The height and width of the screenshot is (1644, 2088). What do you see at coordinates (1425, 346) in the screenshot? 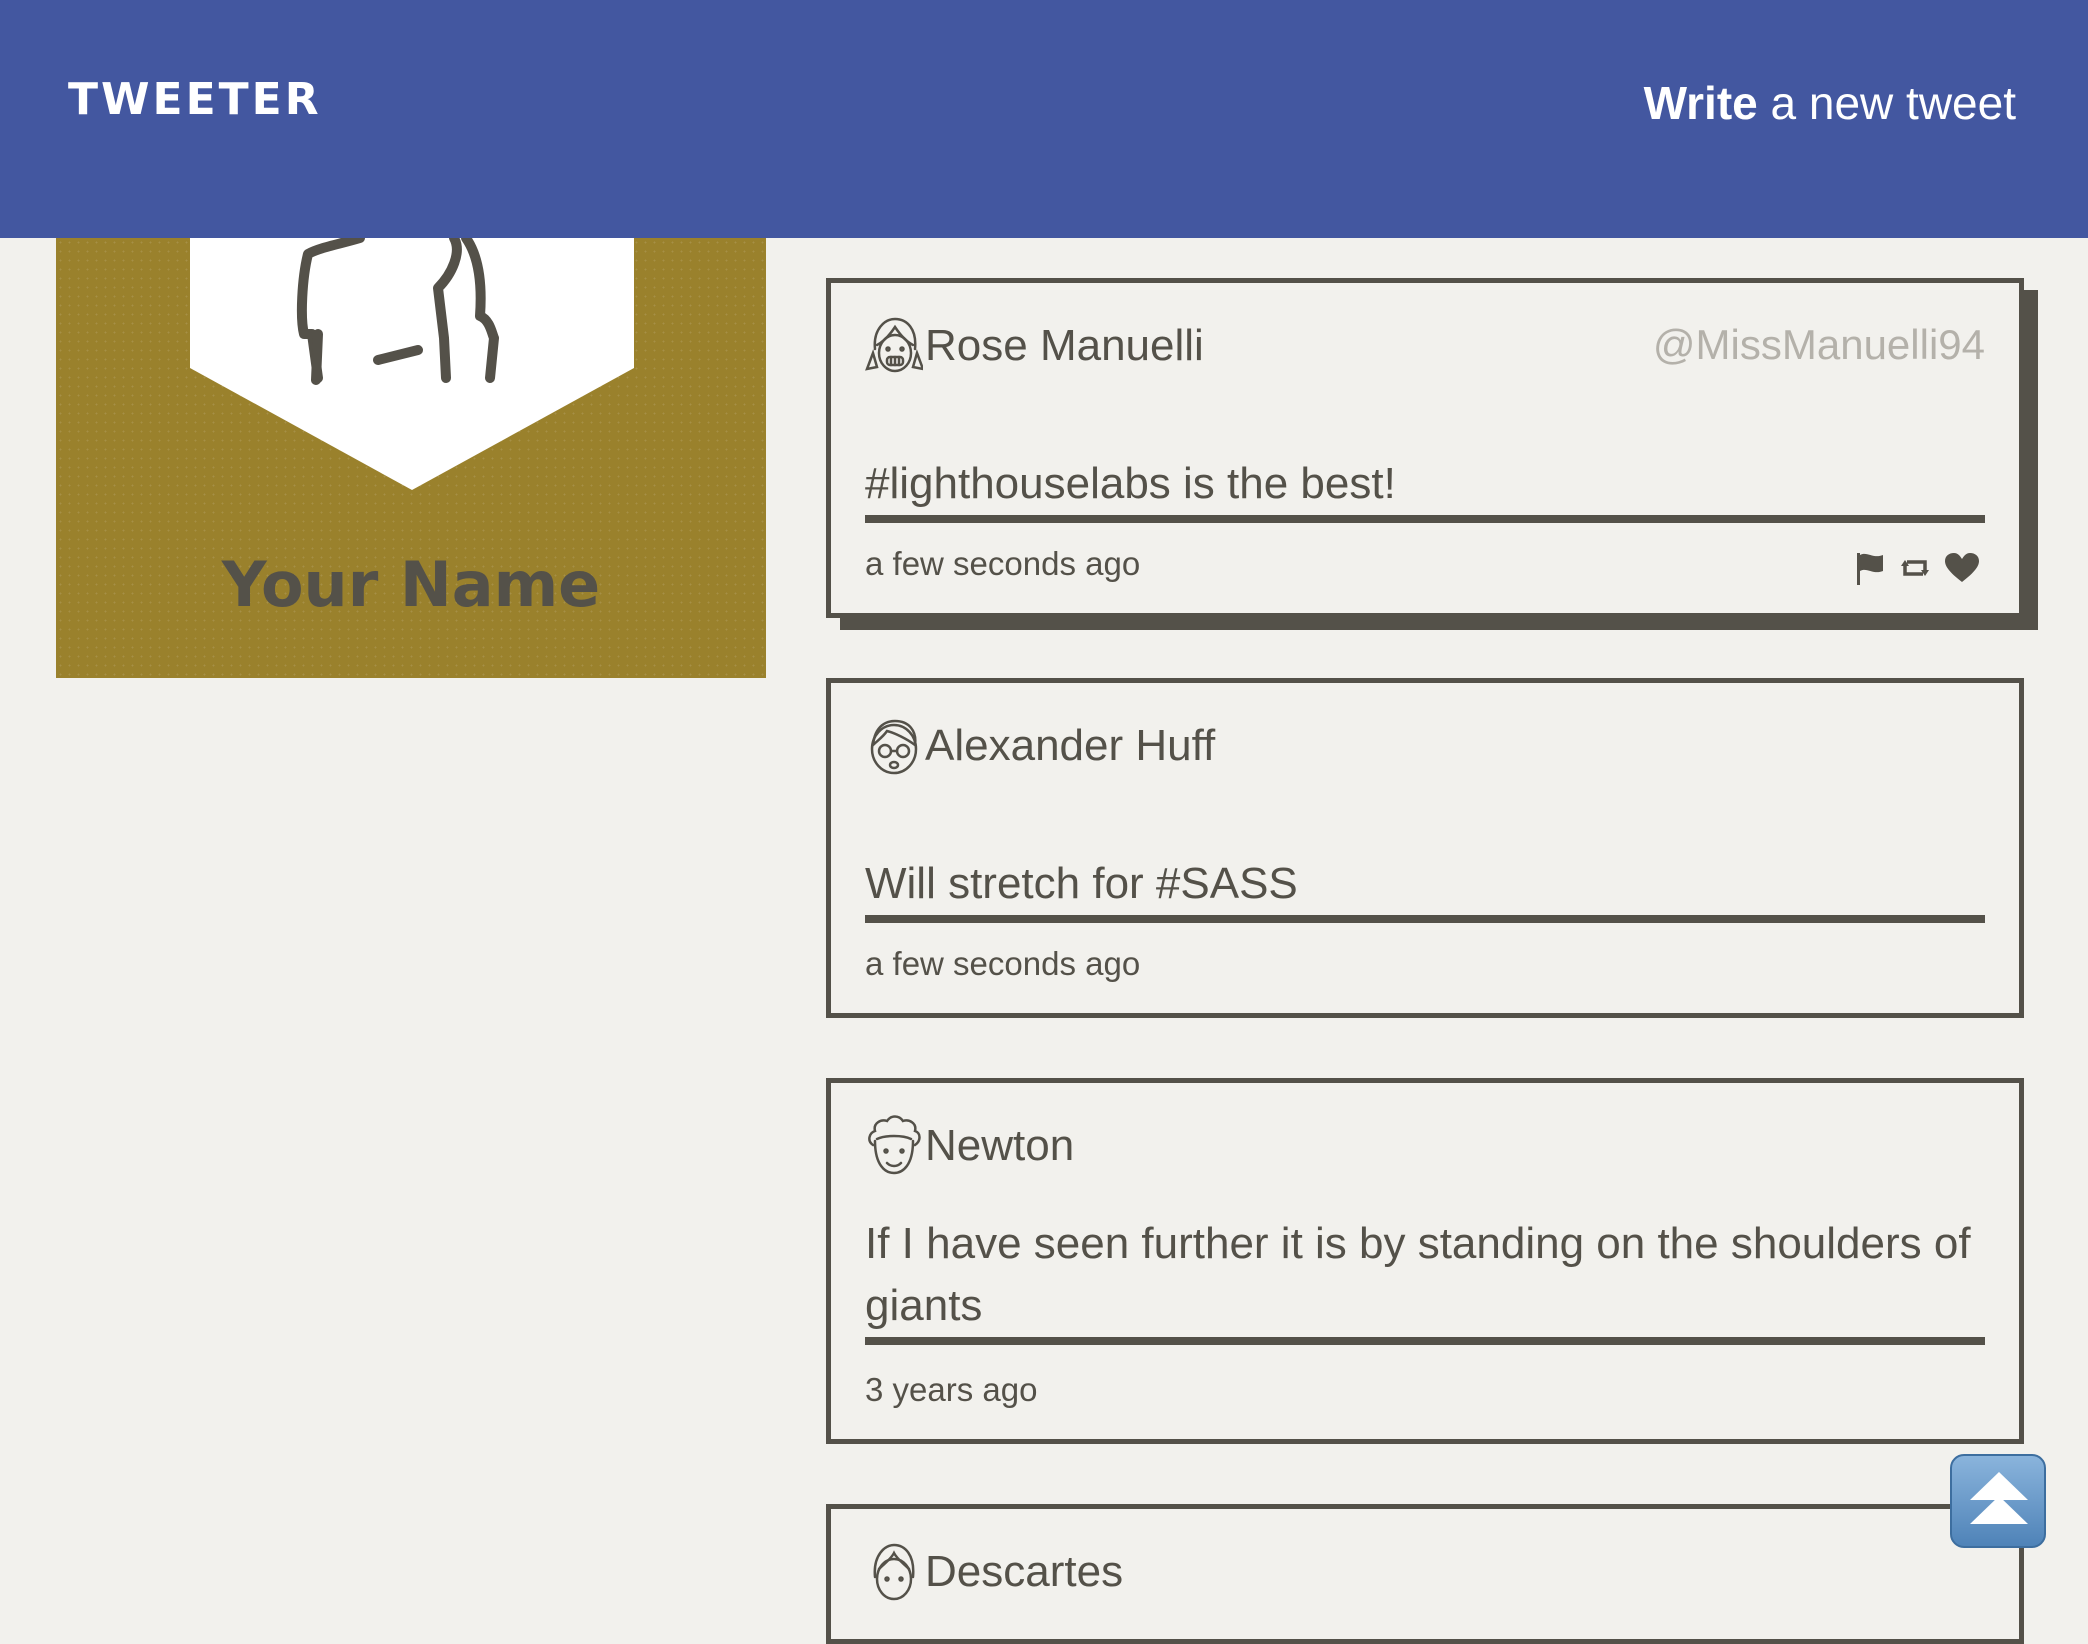
I see `tweet-header: Rose Manuelli @MissManuelli94` at bounding box center [1425, 346].